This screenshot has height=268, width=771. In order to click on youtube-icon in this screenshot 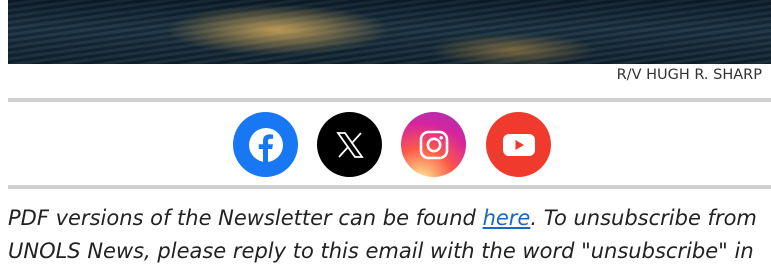, I will do `click(518, 144)`.